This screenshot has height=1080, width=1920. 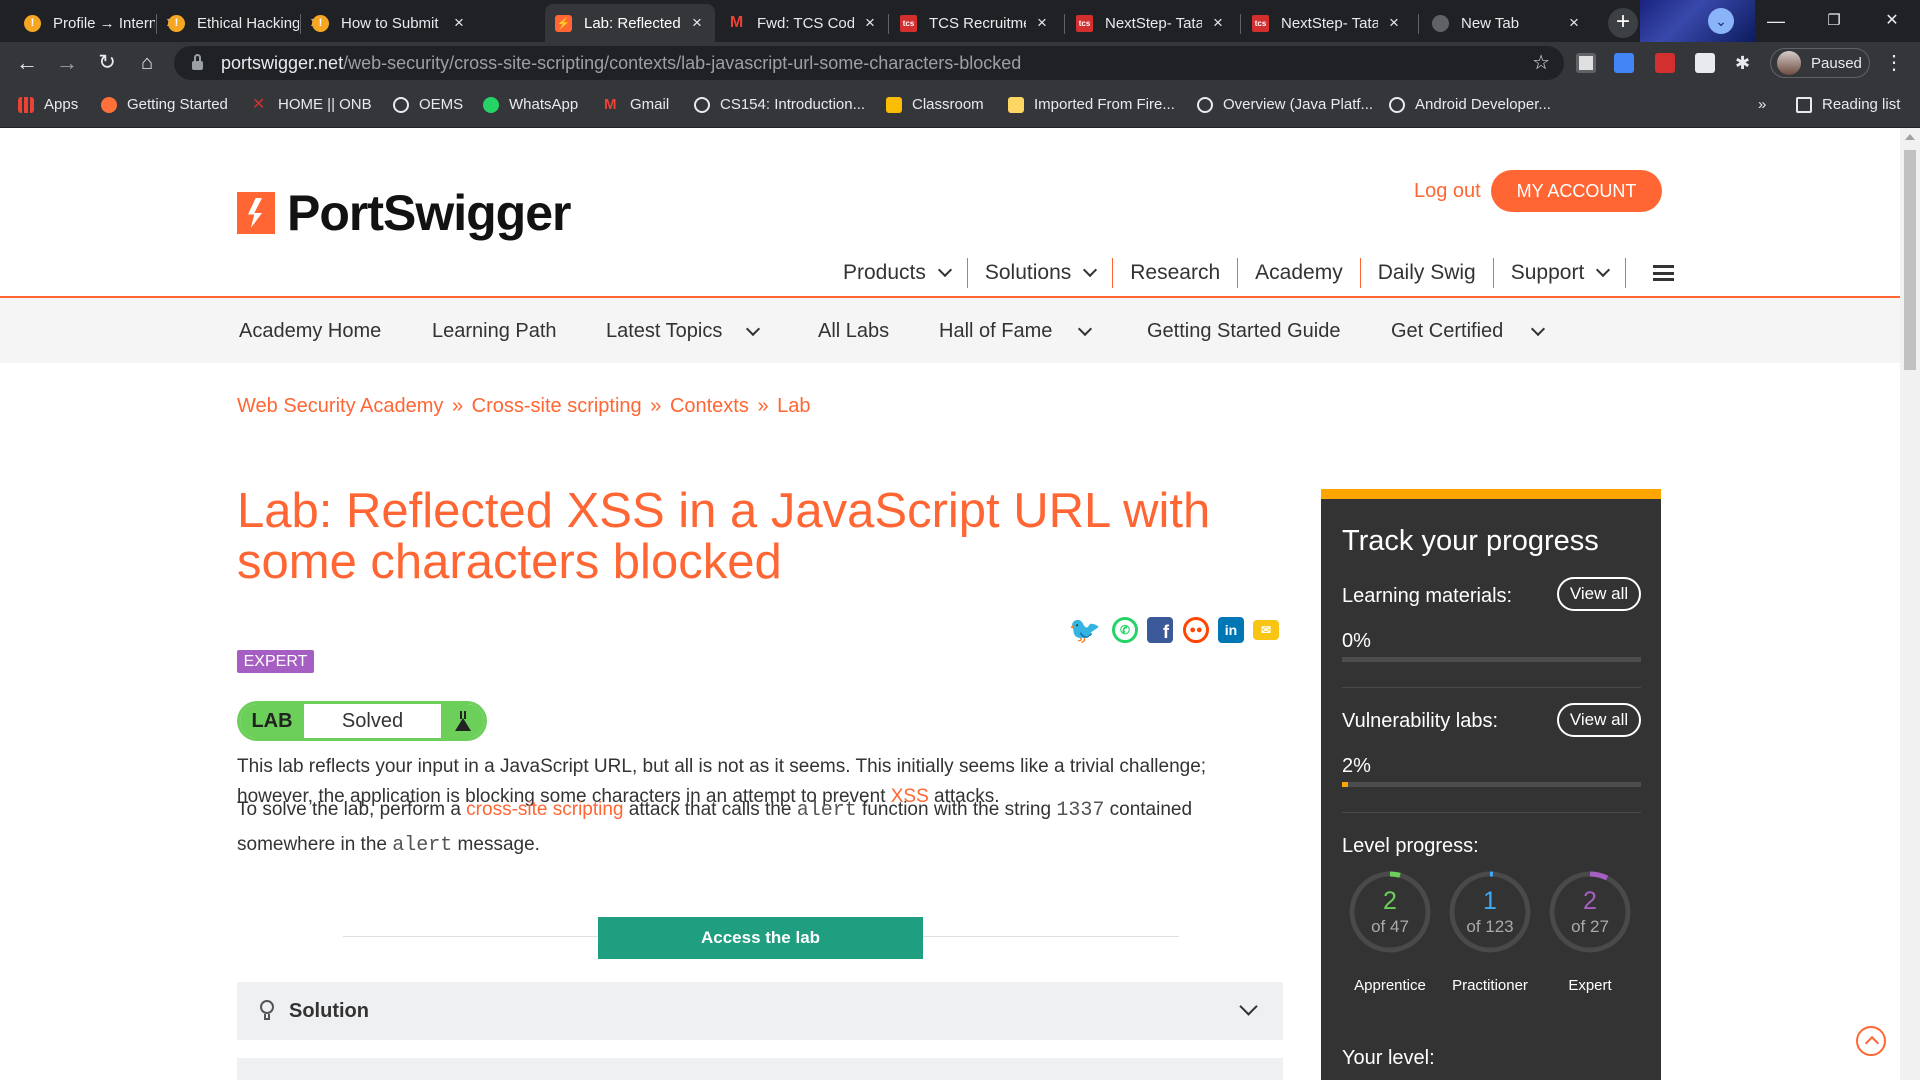 I want to click on nav-label: Support, so click(x=1547, y=272).